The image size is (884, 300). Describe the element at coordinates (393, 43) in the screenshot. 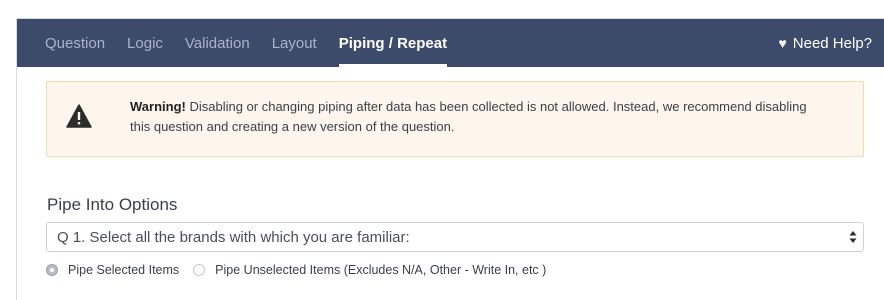

I see `tab-piping-repeat: Piping / Repeat` at that location.